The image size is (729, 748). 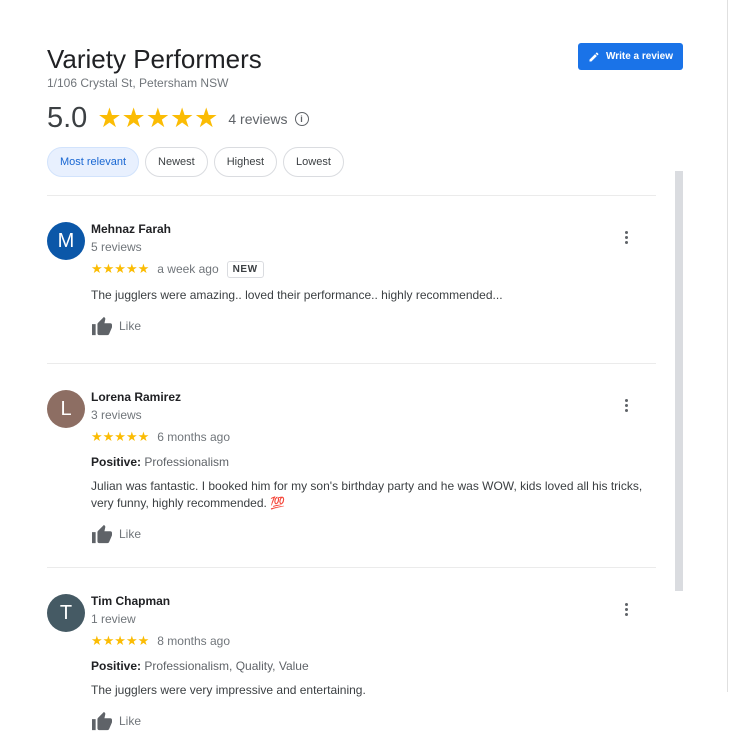 I want to click on reviewer-name: Tim Chapman, so click(x=373, y=601).